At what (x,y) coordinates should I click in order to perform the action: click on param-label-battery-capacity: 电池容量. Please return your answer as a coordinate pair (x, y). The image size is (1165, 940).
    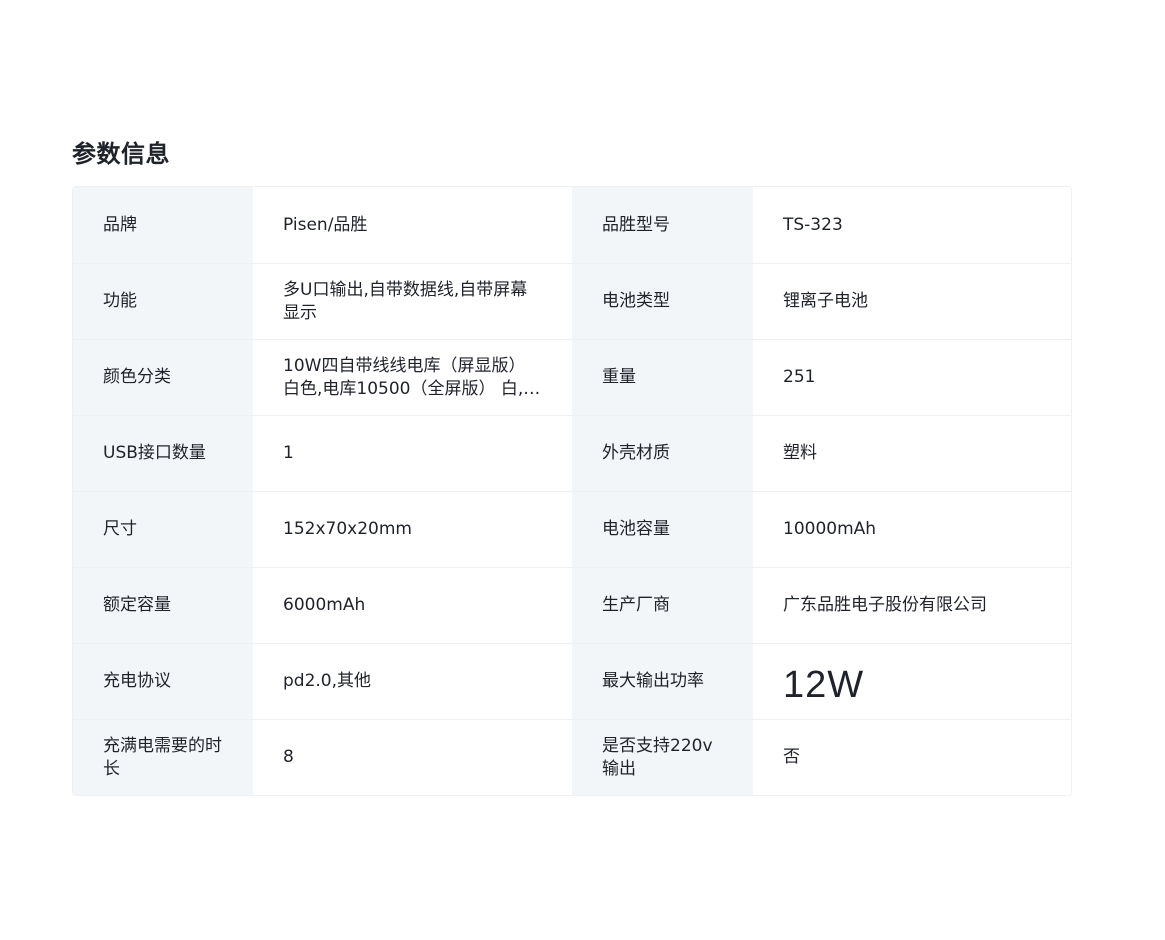
    Looking at the image, I should click on (662, 529).